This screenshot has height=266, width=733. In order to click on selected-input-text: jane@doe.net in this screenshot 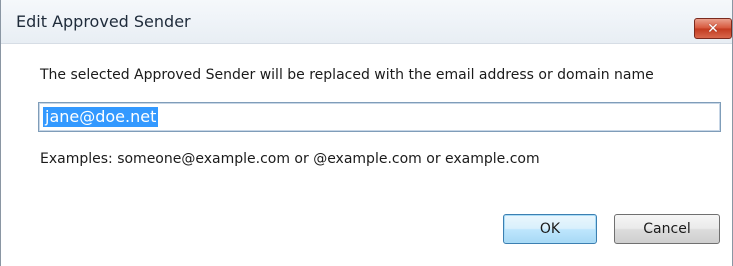, I will do `click(101, 117)`.